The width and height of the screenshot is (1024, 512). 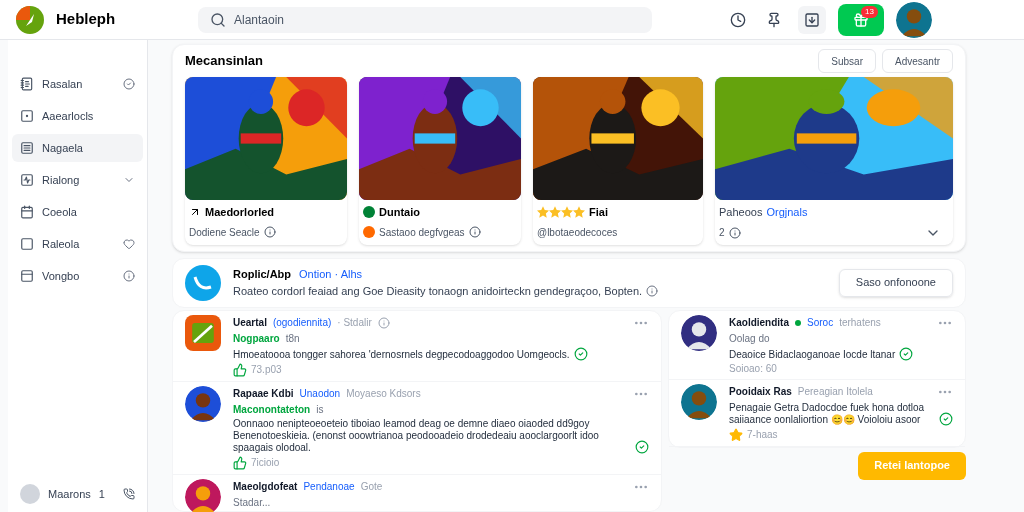 What do you see at coordinates (266, 369) in the screenshot?
I see `reaction-count: 73.p03` at bounding box center [266, 369].